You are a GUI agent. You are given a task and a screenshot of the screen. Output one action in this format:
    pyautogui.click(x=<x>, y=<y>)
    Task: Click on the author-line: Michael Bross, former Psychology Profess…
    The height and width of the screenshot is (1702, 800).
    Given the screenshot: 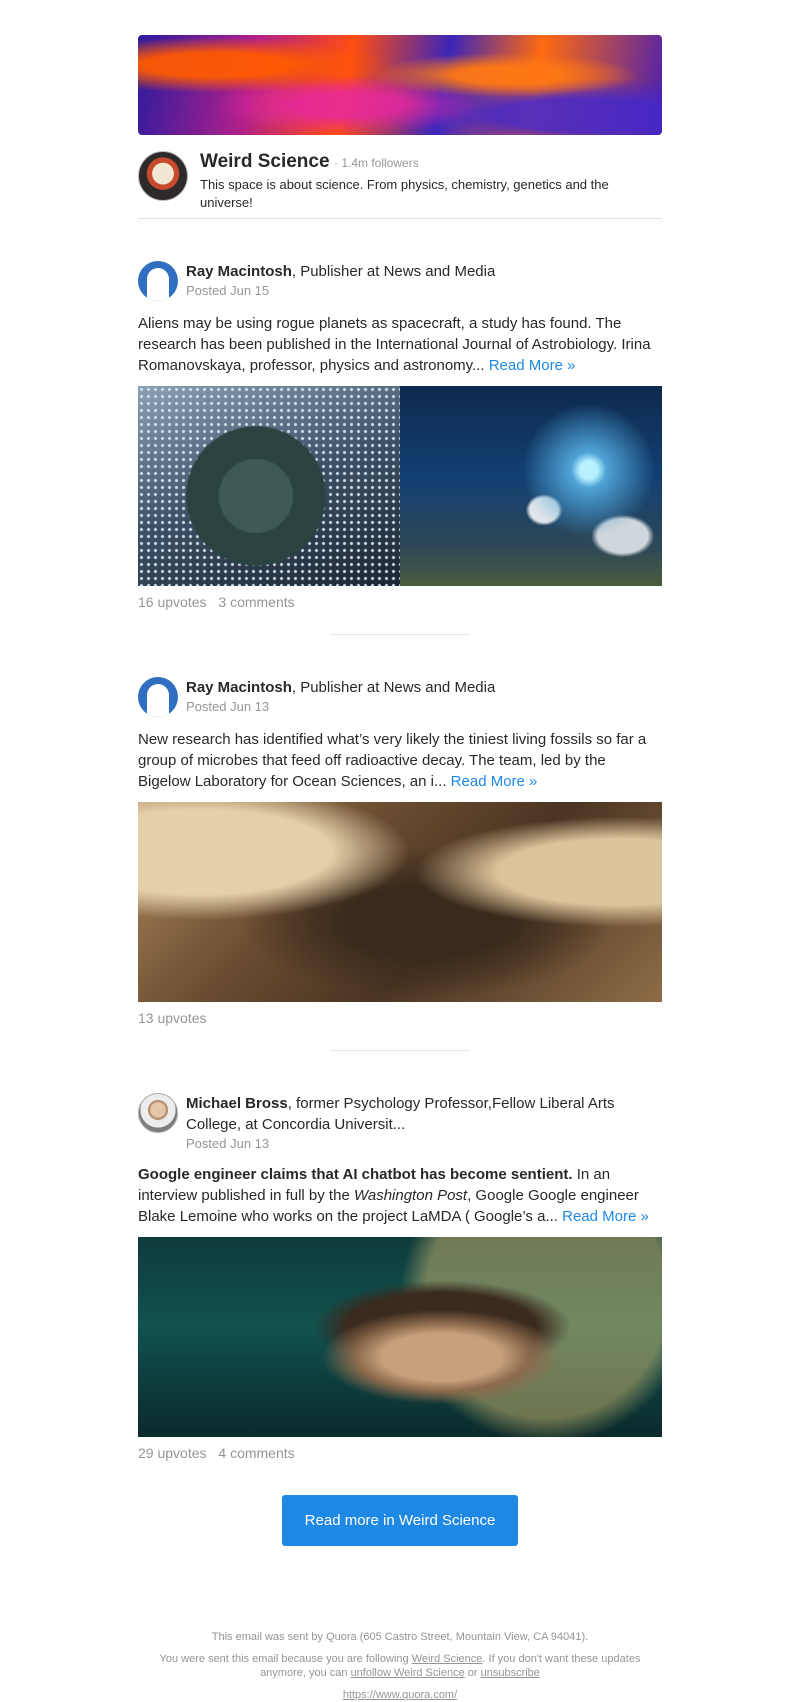 What is the action you would take?
    pyautogui.click(x=424, y=1114)
    